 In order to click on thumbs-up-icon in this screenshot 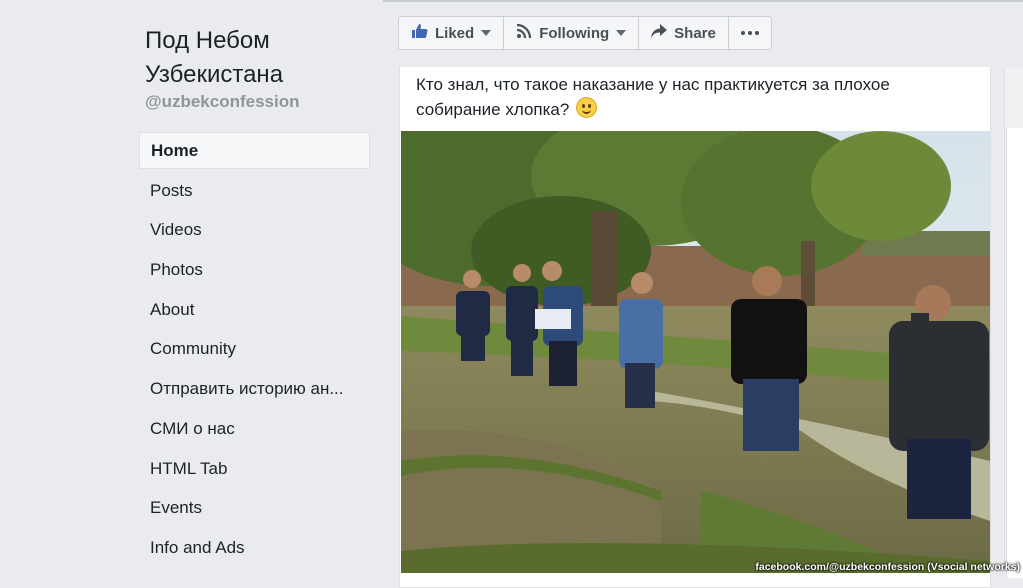, I will do `click(419, 33)`.